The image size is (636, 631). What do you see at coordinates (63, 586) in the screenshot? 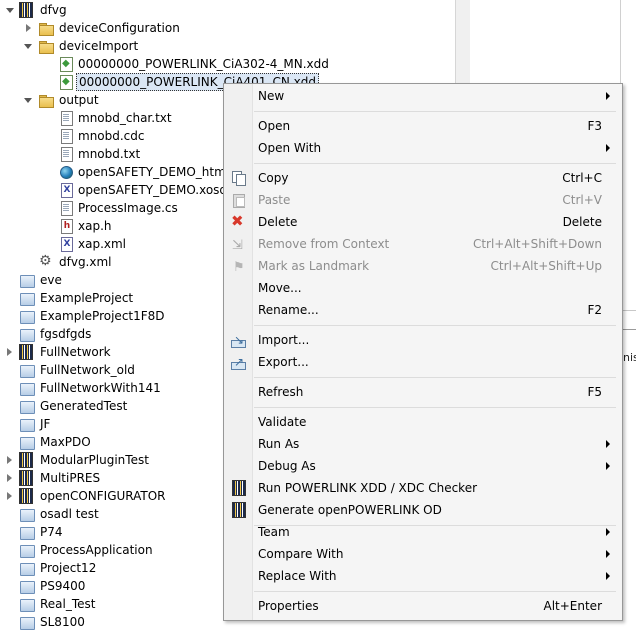
I see `tree-item-label: PS9400` at bounding box center [63, 586].